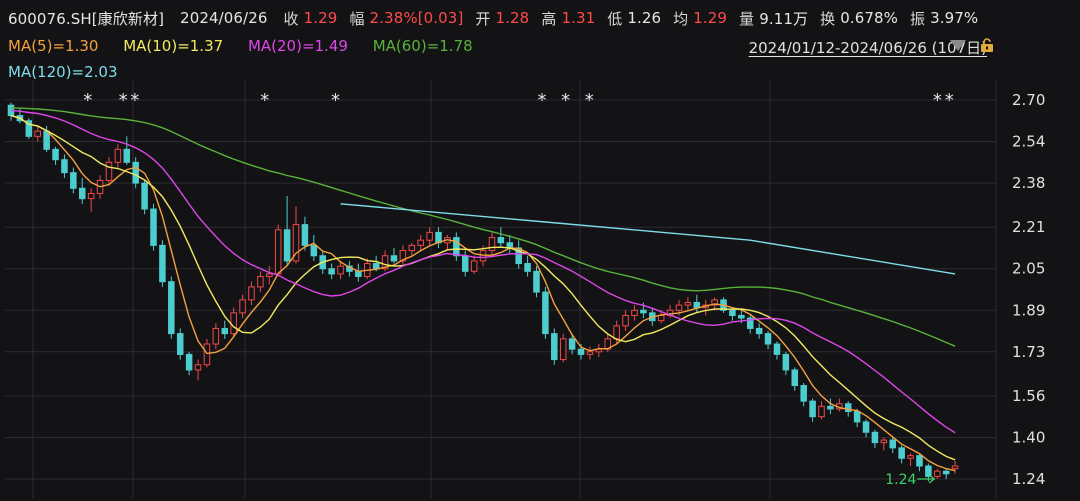 The width and height of the screenshot is (1080, 501). What do you see at coordinates (1028, 142) in the screenshot?
I see `y-tick-label: 2.54` at bounding box center [1028, 142].